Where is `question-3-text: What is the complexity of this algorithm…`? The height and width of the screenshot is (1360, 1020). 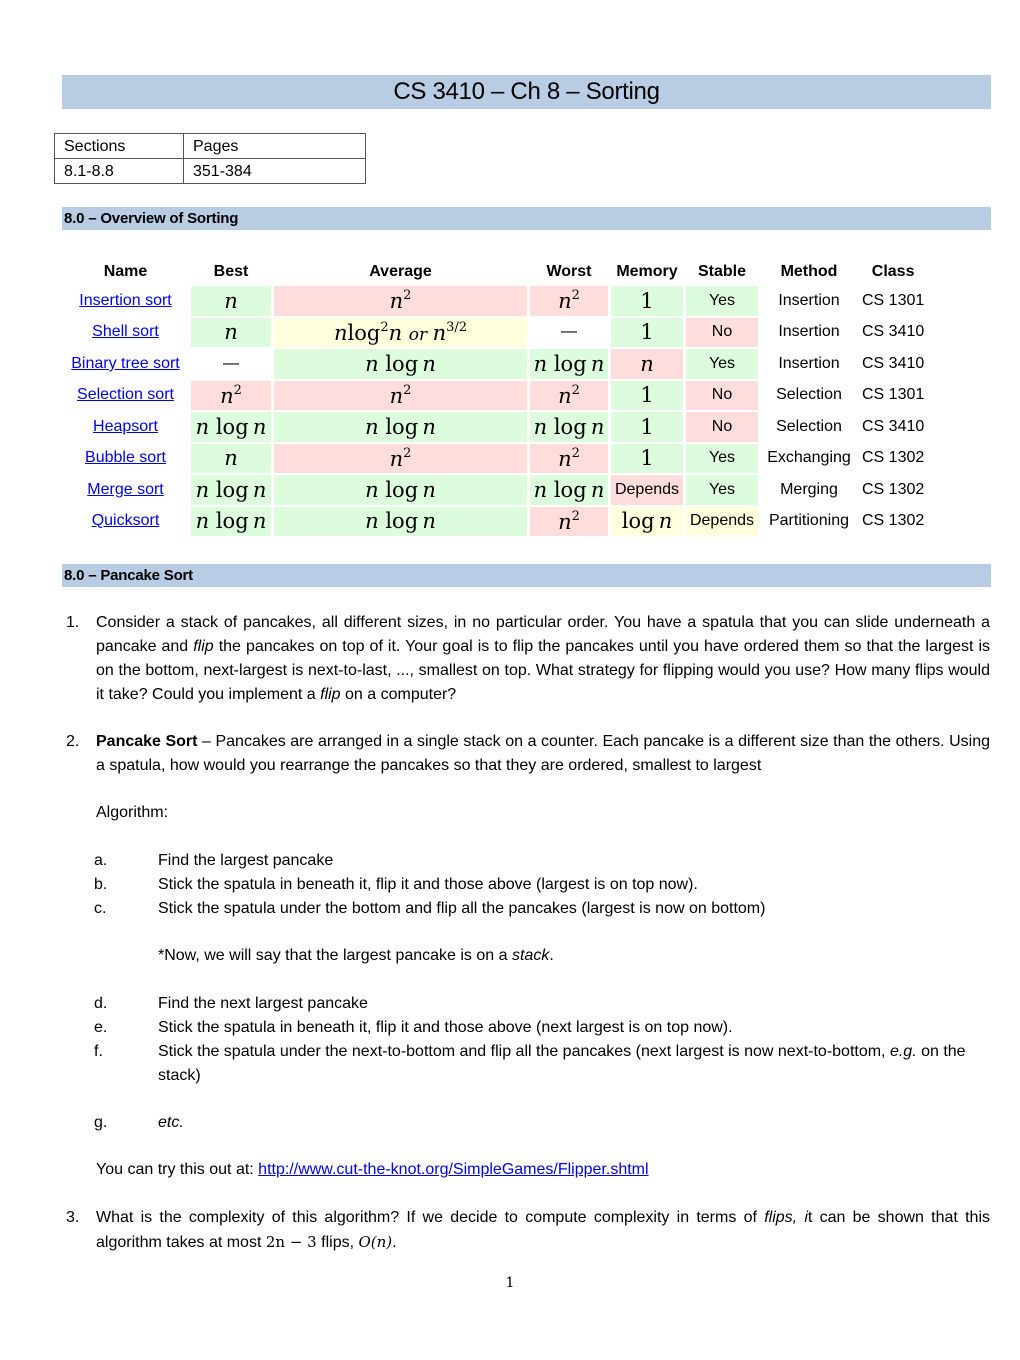 question-3-text: What is the complexity of this algorithm… is located at coordinates (543, 1230).